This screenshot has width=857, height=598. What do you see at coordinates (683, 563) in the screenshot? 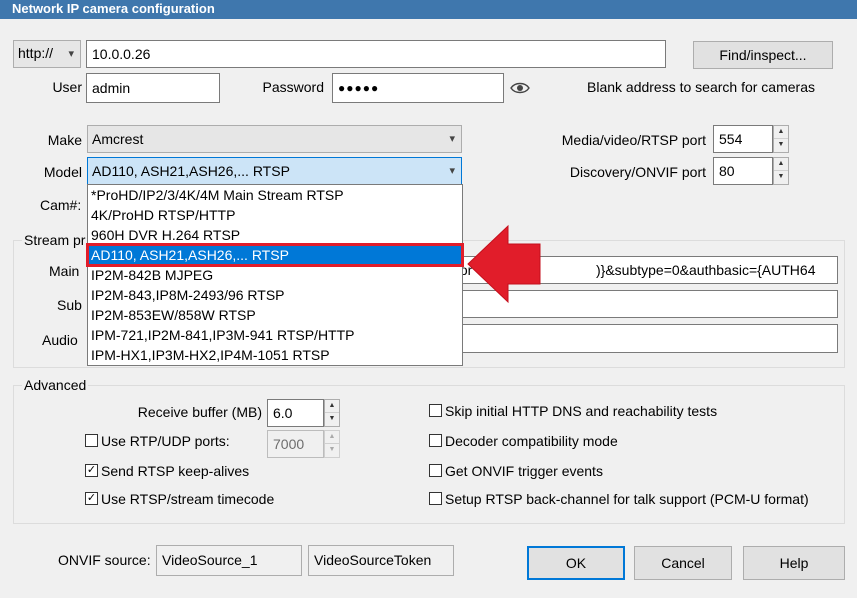
I see `cancel-button: Cancel` at bounding box center [683, 563].